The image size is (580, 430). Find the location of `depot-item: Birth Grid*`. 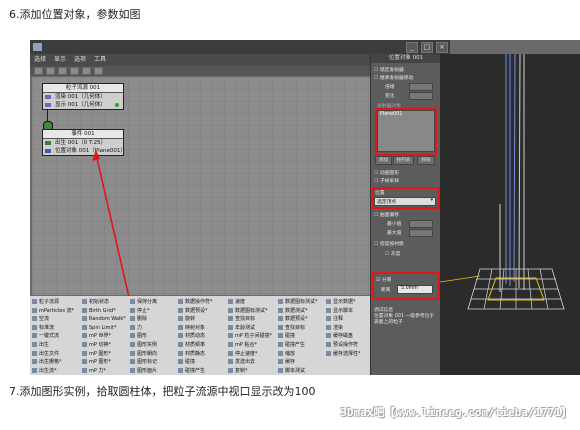

depot-item: Birth Grid* is located at coordinates (104, 311).